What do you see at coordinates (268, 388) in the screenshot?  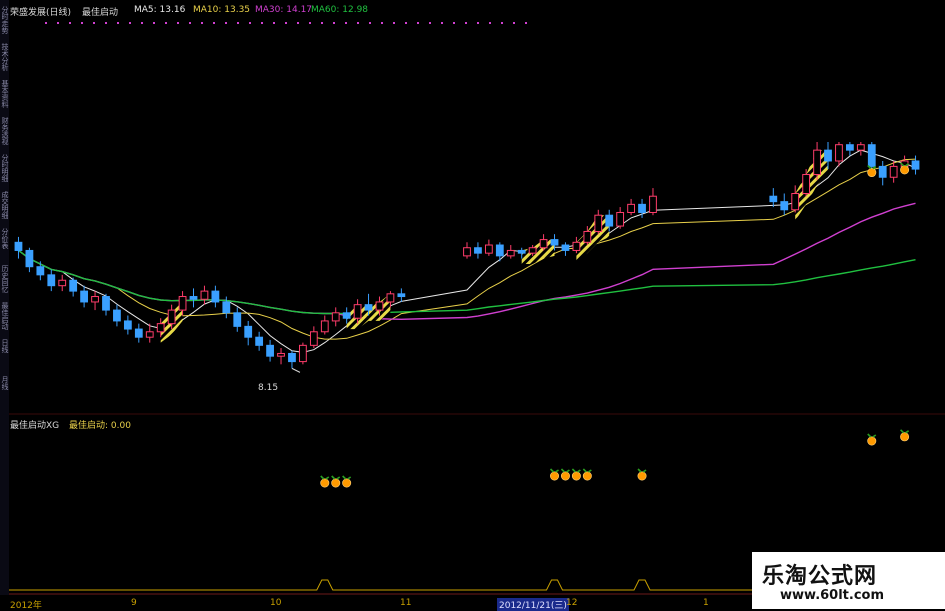 I see `low-price-label: 8.15` at bounding box center [268, 388].